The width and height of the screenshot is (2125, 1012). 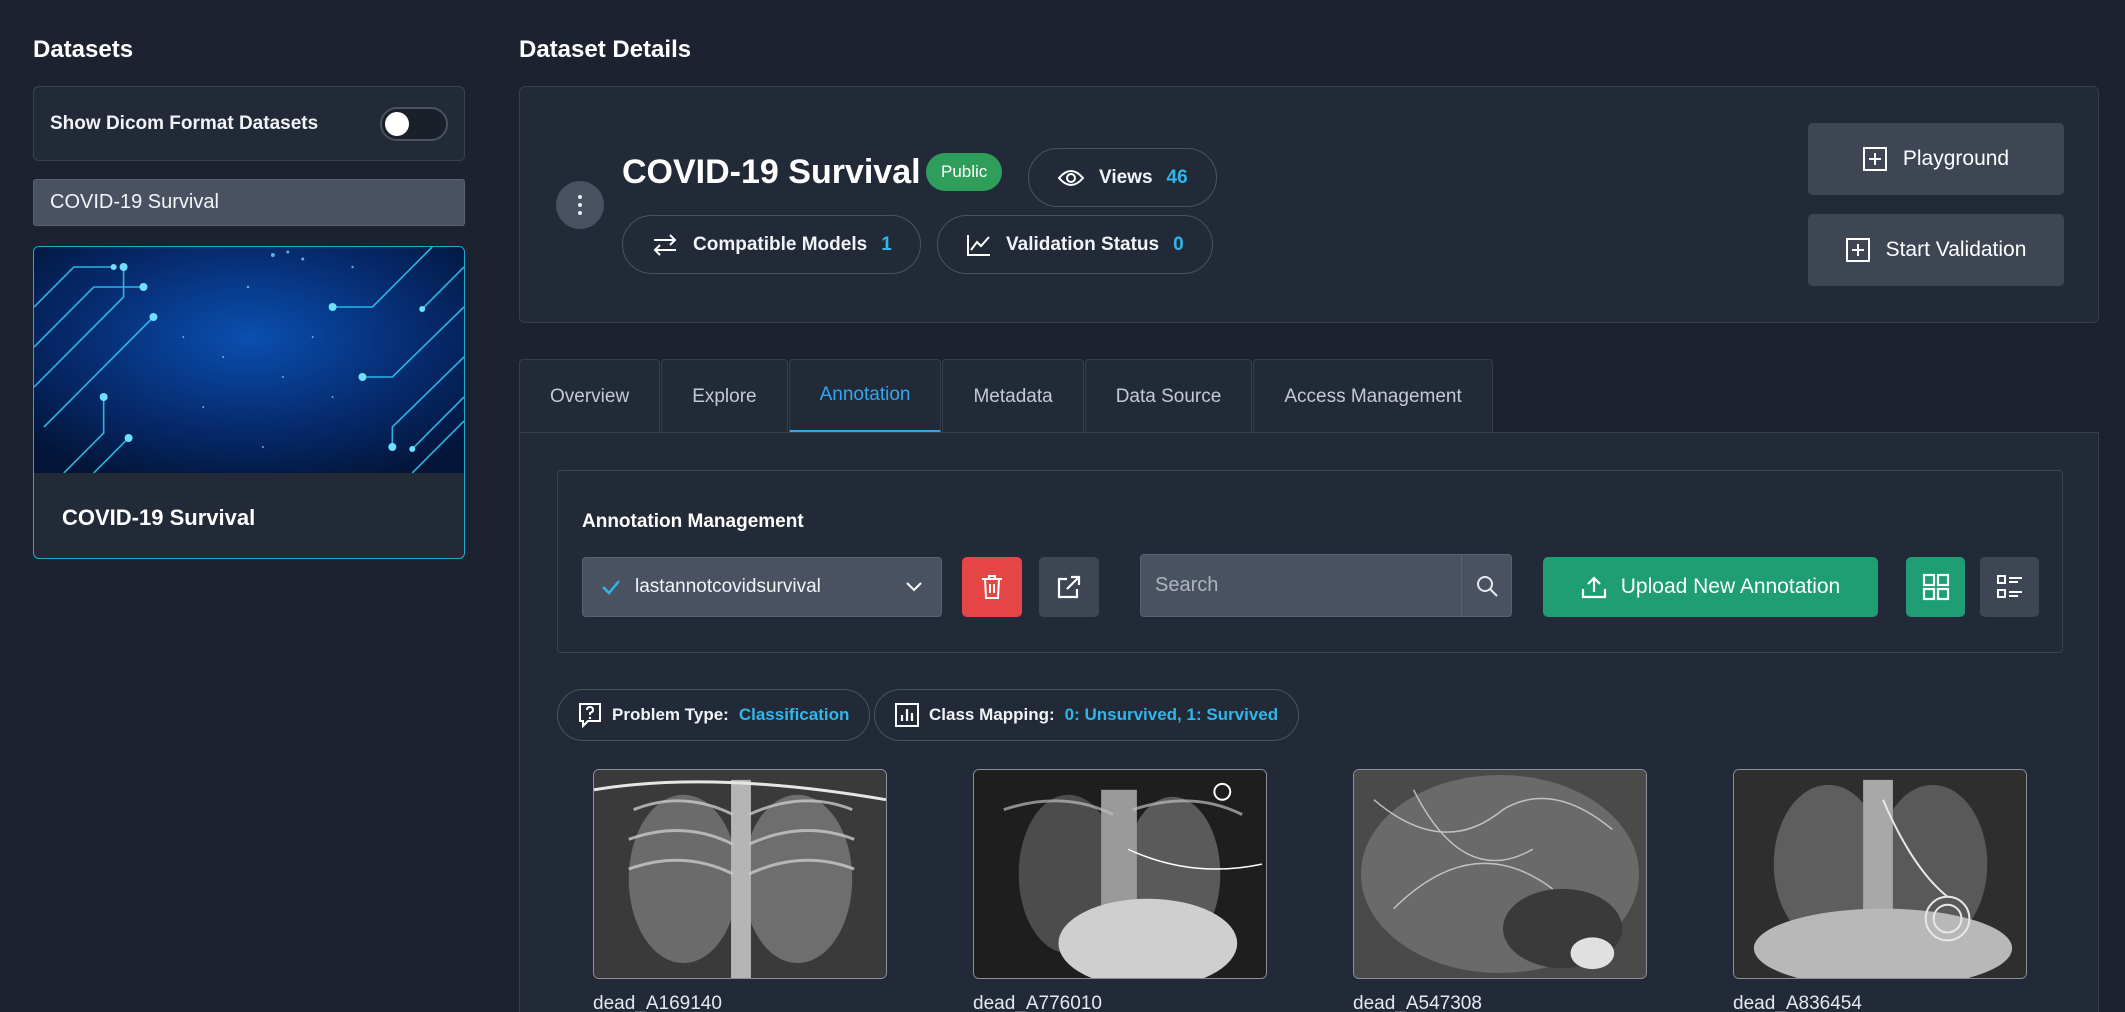 What do you see at coordinates (580, 205) in the screenshot?
I see `kebab-menu-icon` at bounding box center [580, 205].